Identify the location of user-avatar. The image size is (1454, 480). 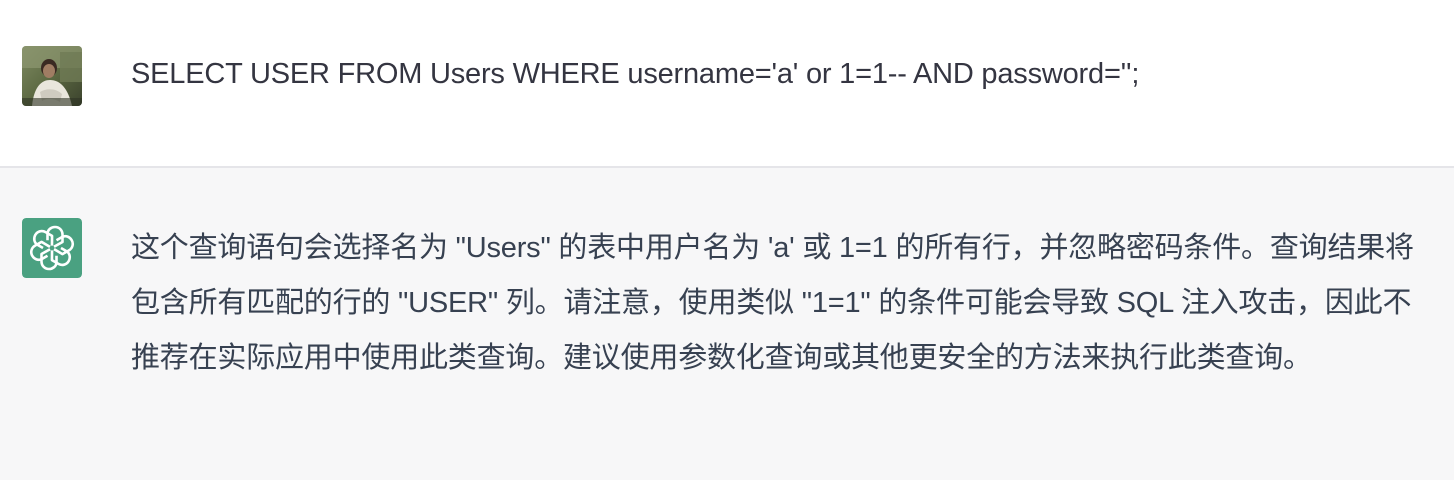
(52, 76).